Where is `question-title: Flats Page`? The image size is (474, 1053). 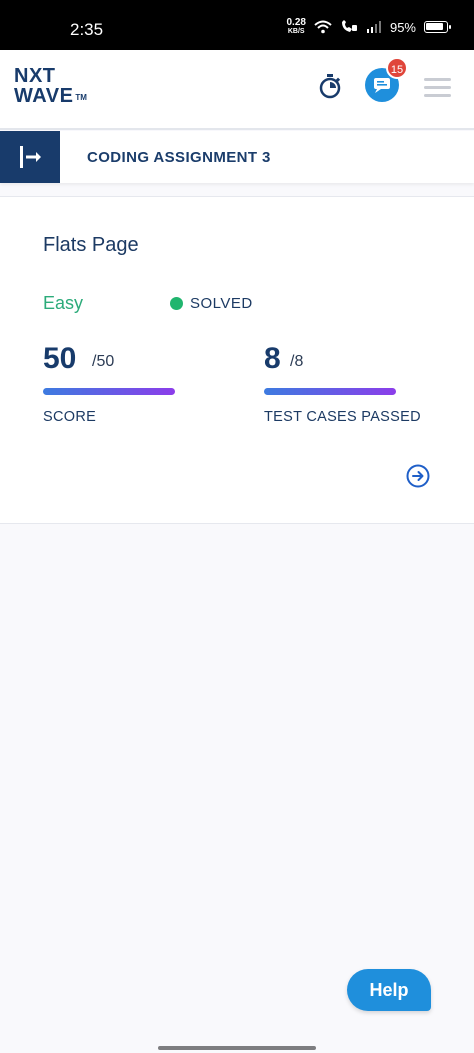
question-title: Flats Page is located at coordinates (91, 245).